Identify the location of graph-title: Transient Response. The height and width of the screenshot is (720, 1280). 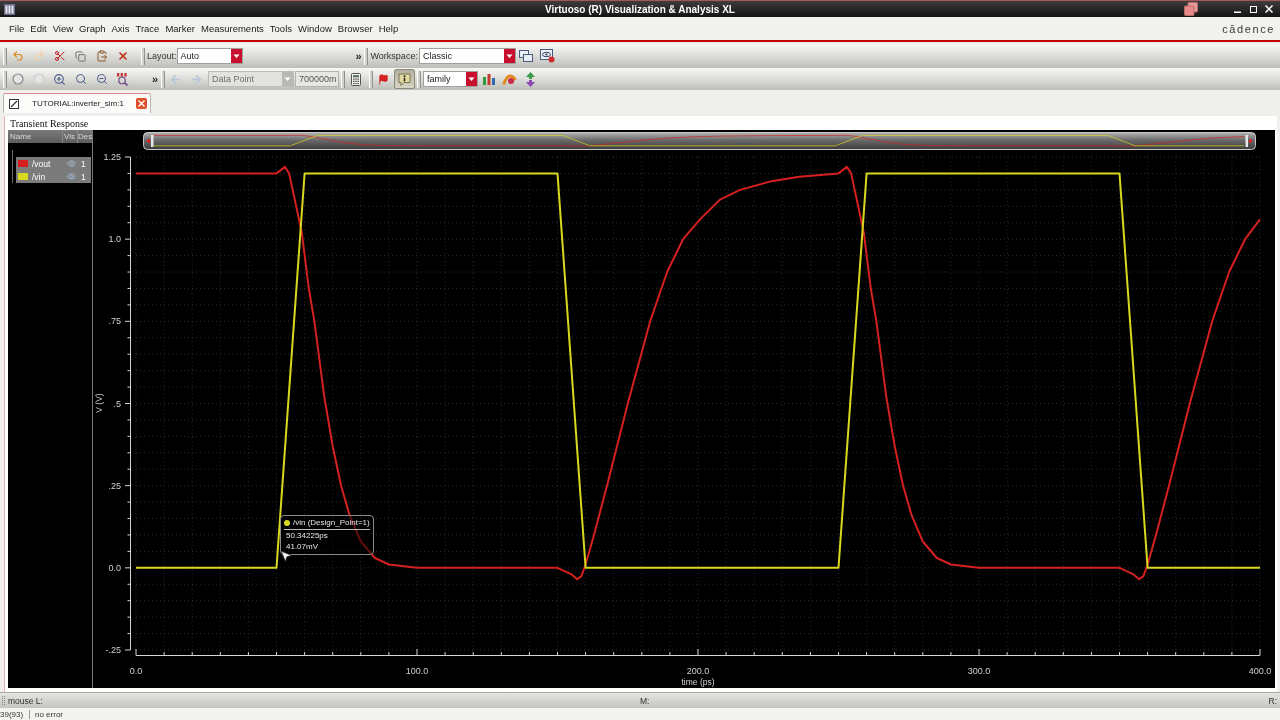
(49, 123).